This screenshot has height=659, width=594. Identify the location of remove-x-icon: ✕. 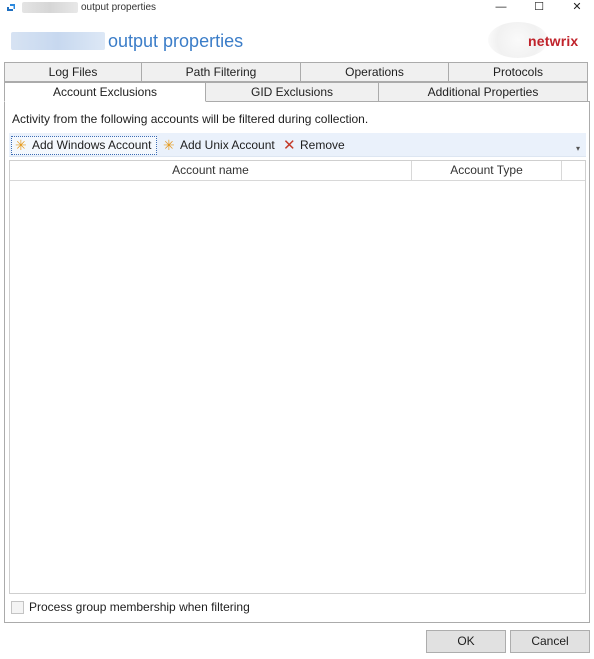
(289, 145).